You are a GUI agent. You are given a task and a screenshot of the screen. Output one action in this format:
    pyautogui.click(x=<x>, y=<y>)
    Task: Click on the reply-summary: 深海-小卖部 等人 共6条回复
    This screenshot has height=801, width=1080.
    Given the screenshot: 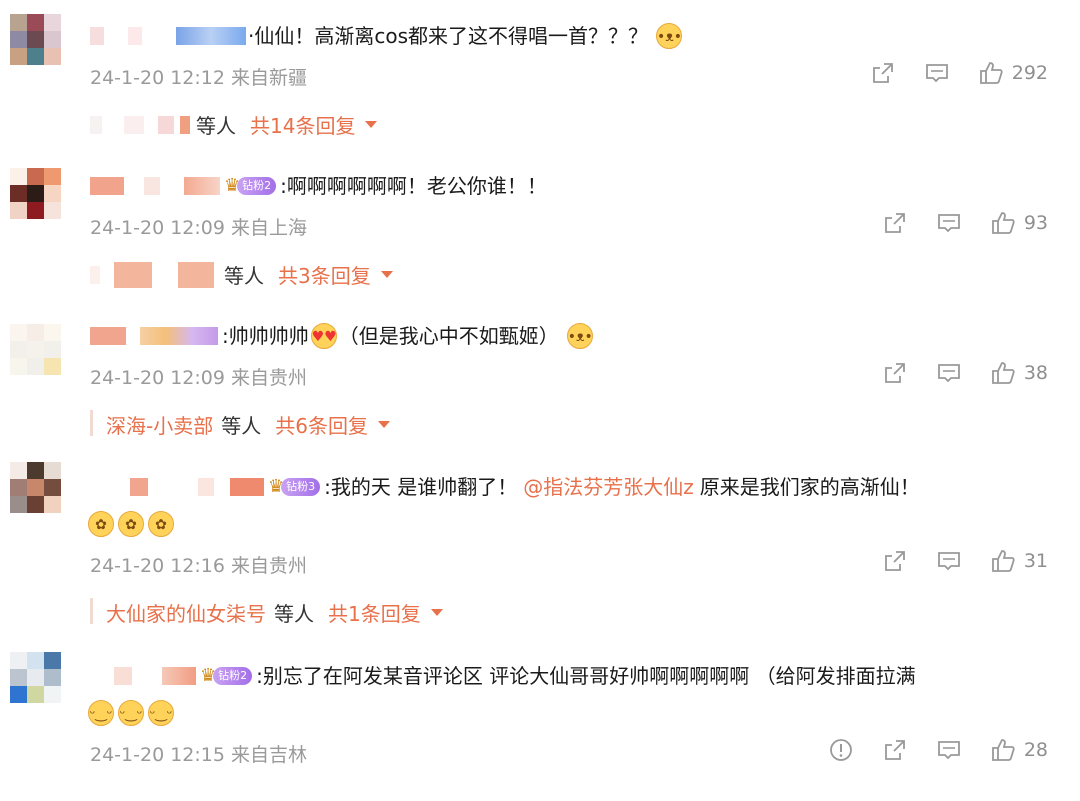 What is the action you would take?
    pyautogui.click(x=248, y=424)
    